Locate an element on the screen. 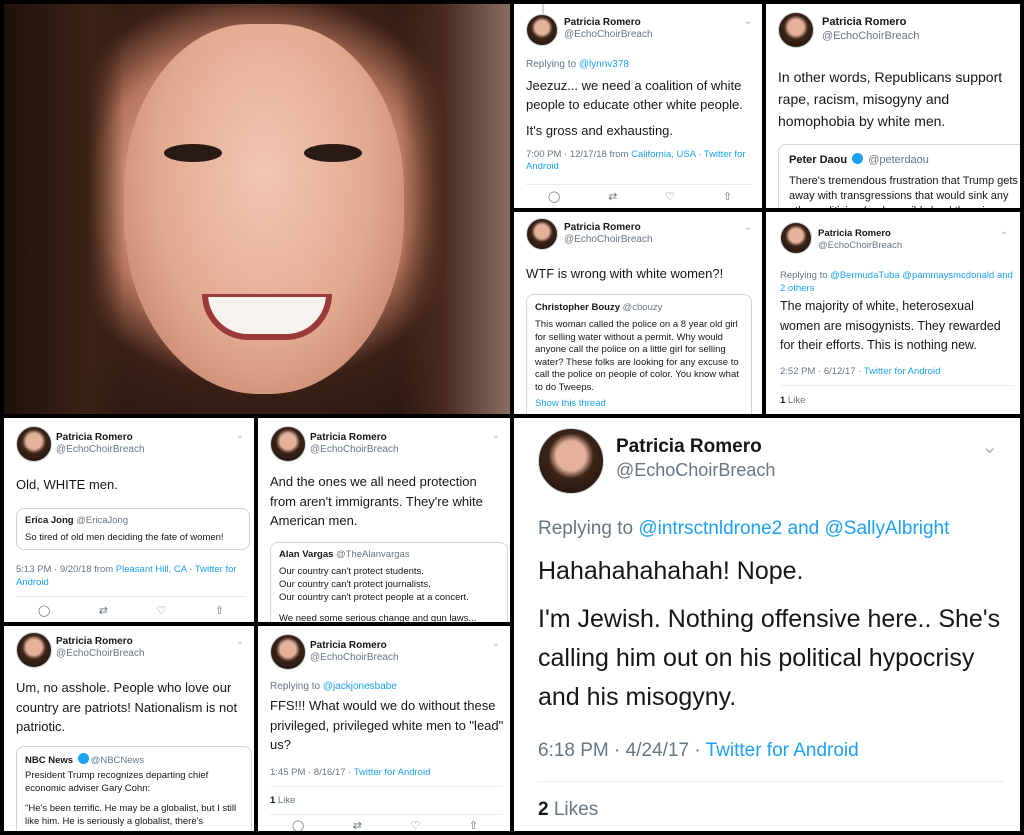 The image size is (1024, 835). reply-to-link: @lynnv378 is located at coordinates (604, 64).